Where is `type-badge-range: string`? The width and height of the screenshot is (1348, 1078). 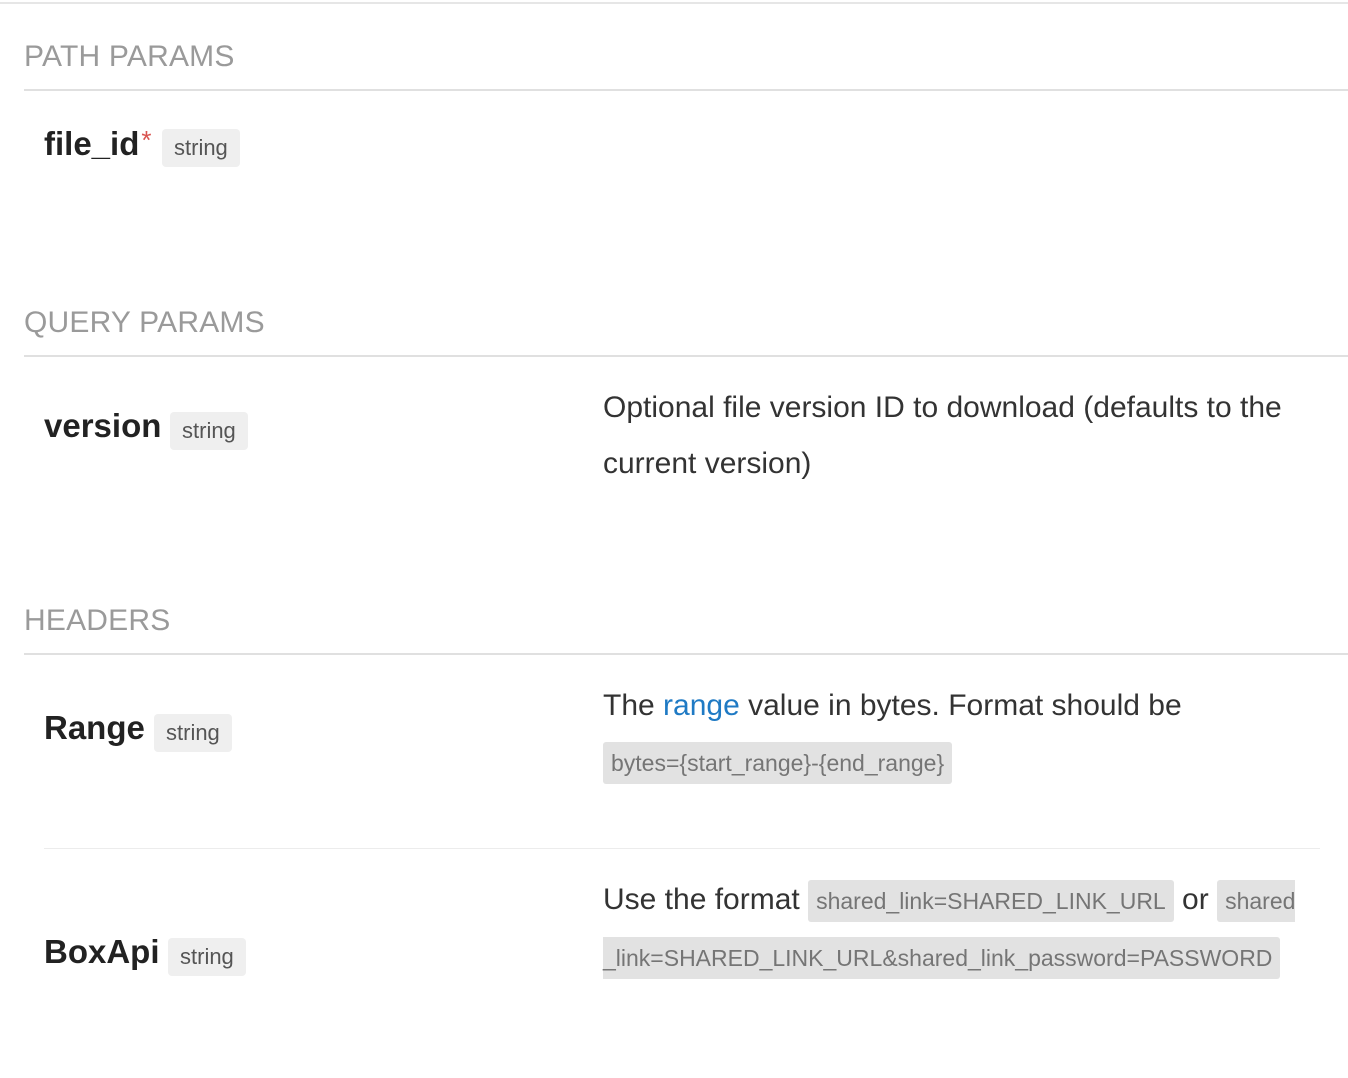
type-badge-range: string is located at coordinates (193, 733).